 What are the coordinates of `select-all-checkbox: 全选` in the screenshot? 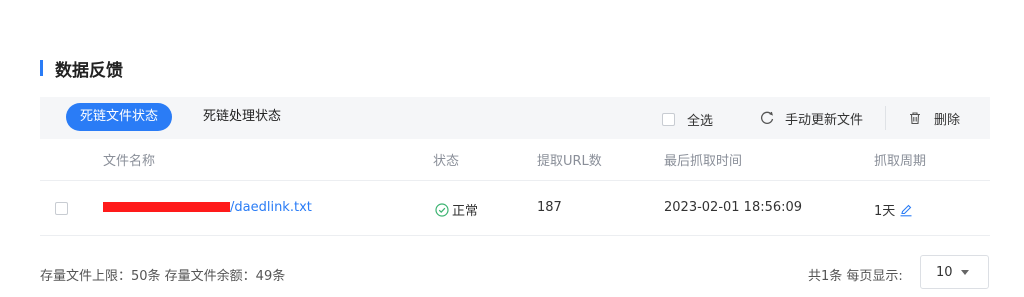 It's located at (688, 119).